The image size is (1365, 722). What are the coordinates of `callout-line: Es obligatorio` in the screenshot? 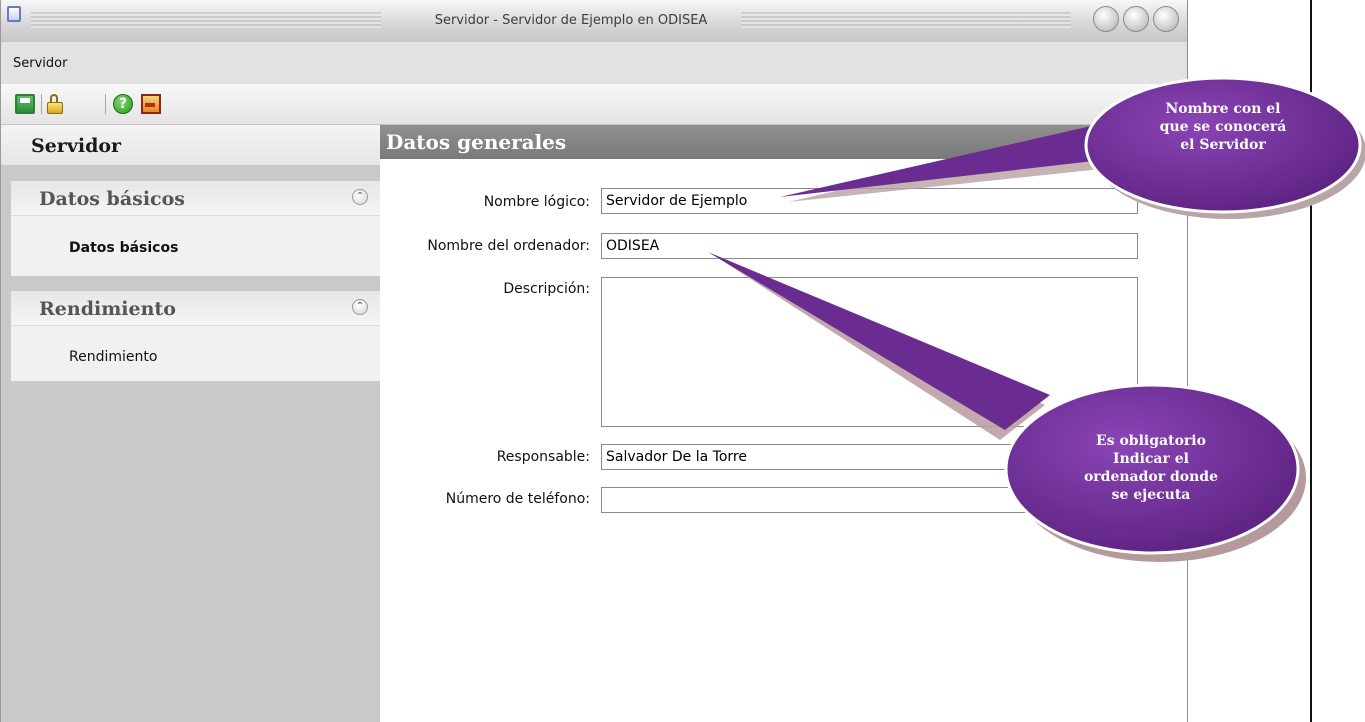 It's located at (1151, 441).